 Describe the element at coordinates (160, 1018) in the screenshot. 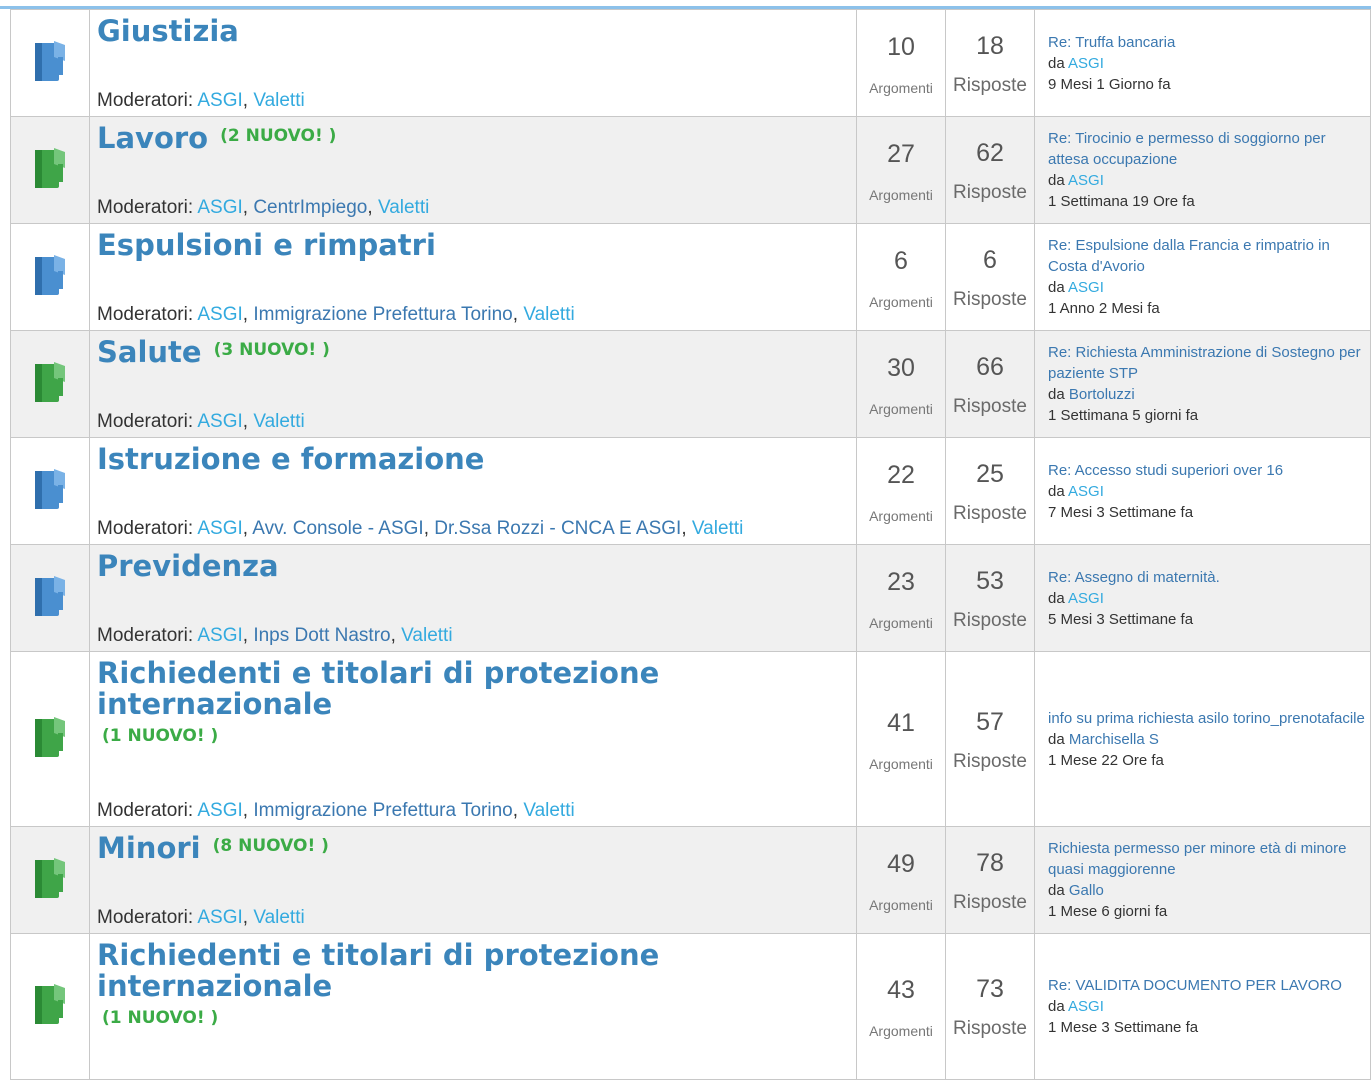

I see `new-posts-badge: (1 NUOVO! )` at that location.